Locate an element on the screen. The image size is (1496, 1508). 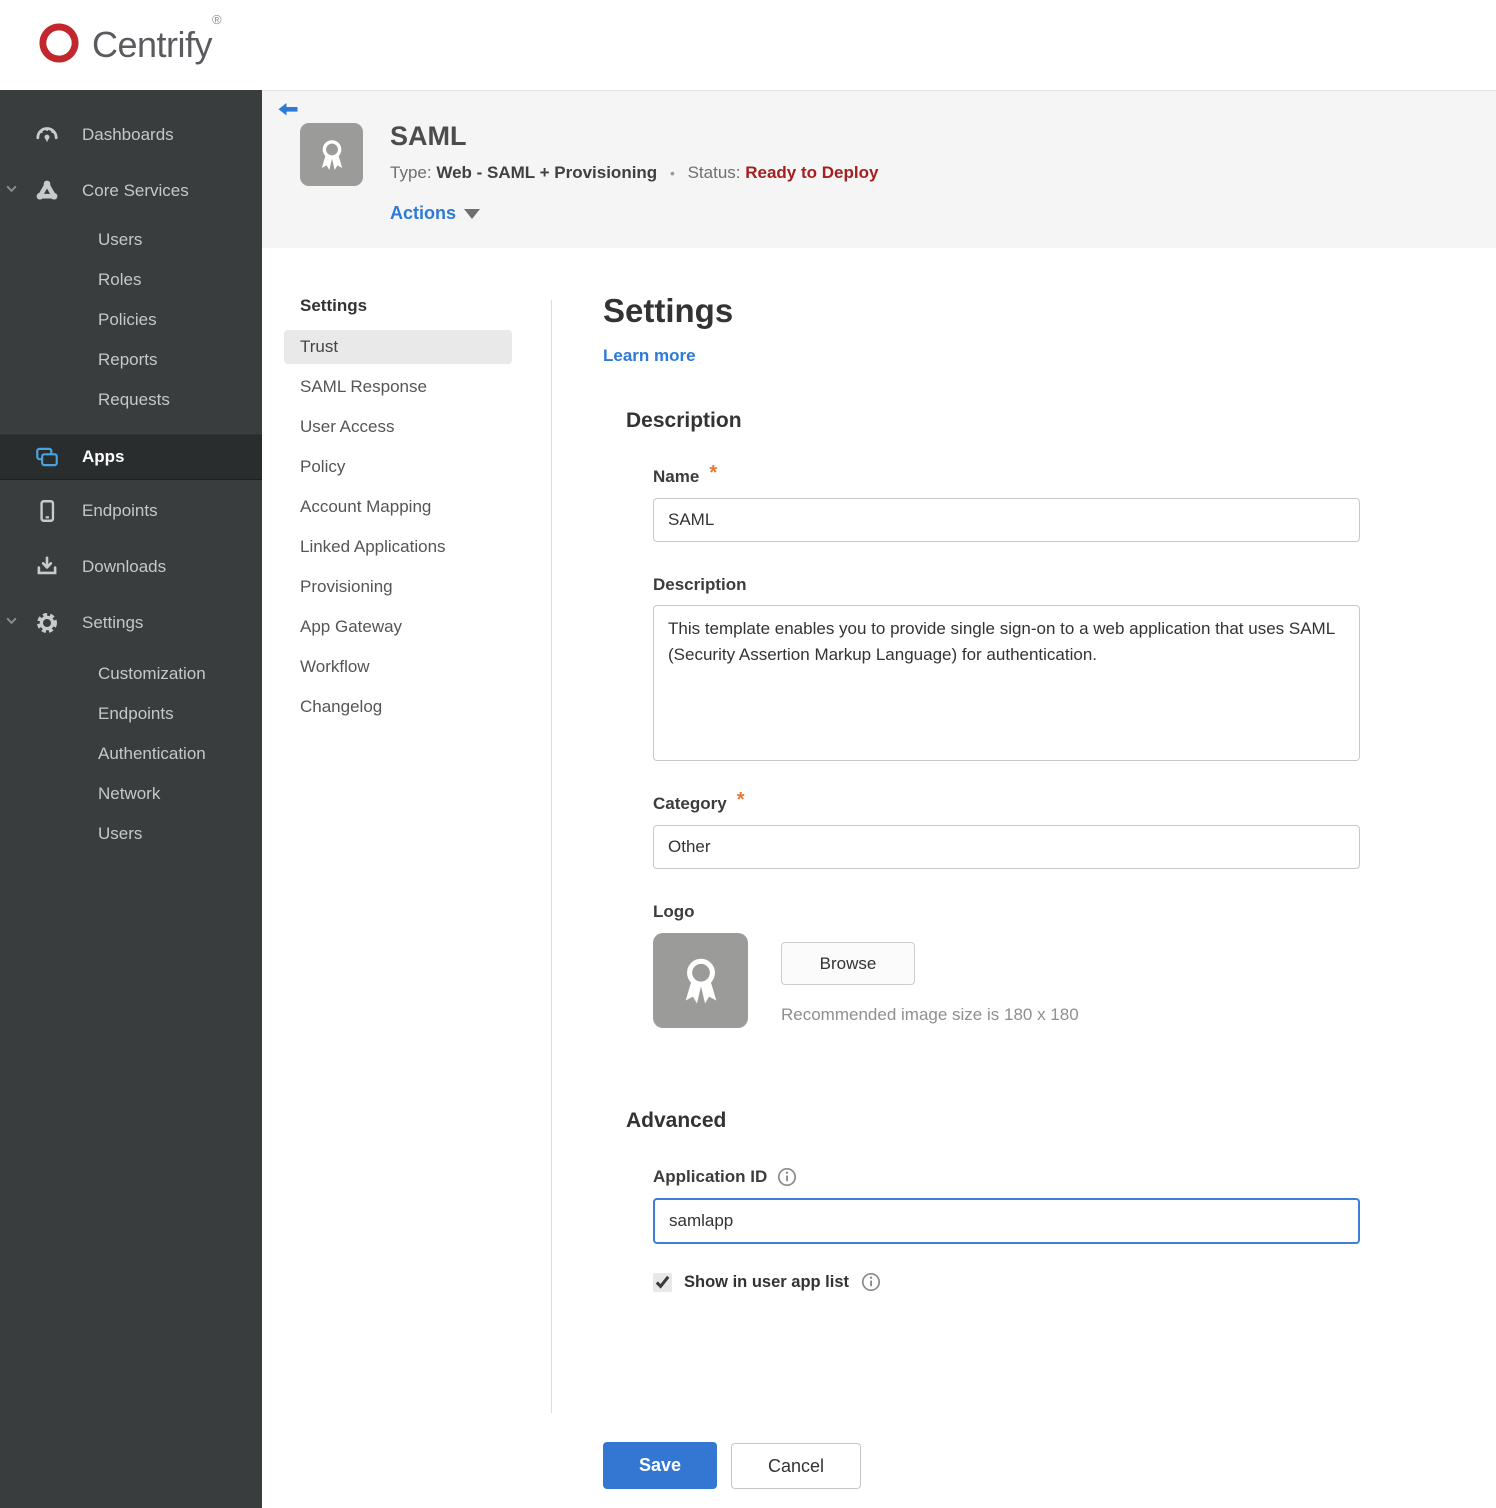
sidebar-item-users: Users is located at coordinates (131, 240).